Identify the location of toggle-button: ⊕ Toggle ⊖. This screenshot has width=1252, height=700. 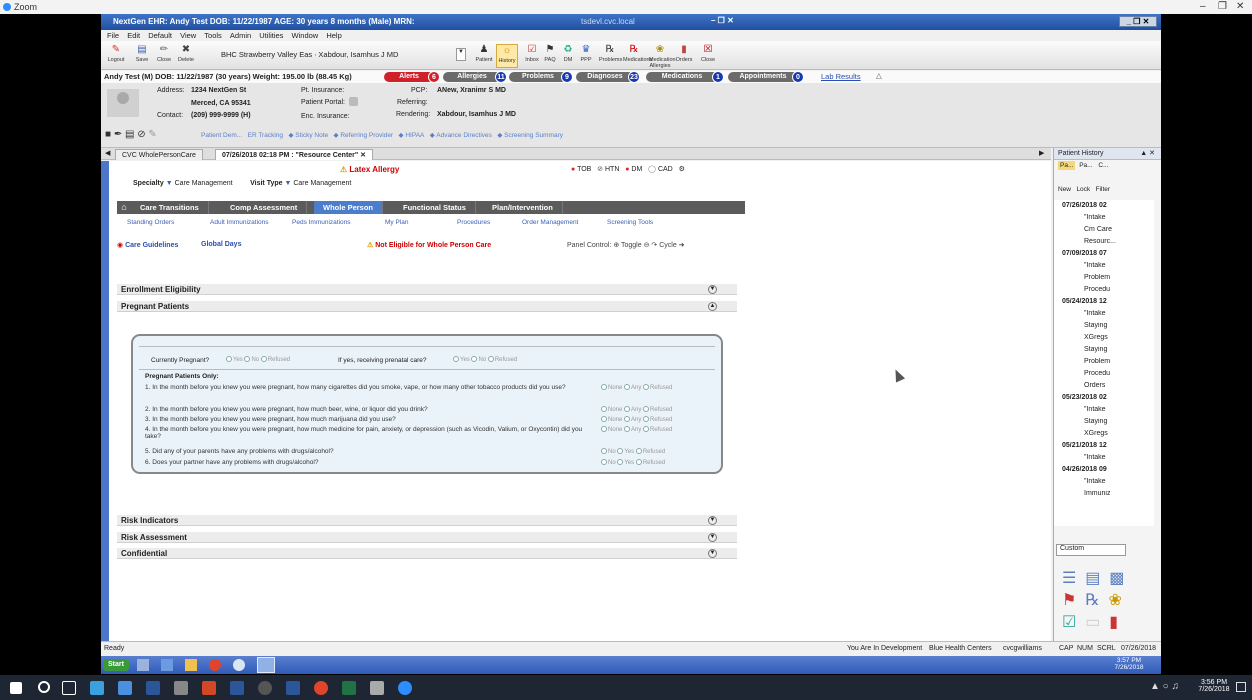
(631, 245).